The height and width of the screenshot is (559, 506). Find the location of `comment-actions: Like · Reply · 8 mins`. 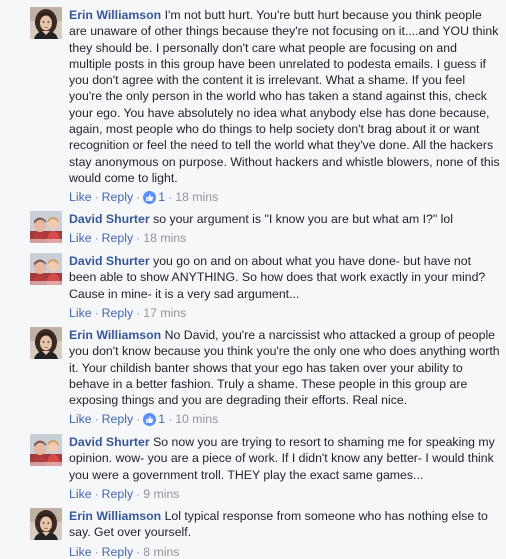

comment-actions: Like · Reply · 8 mins is located at coordinates (284, 551).